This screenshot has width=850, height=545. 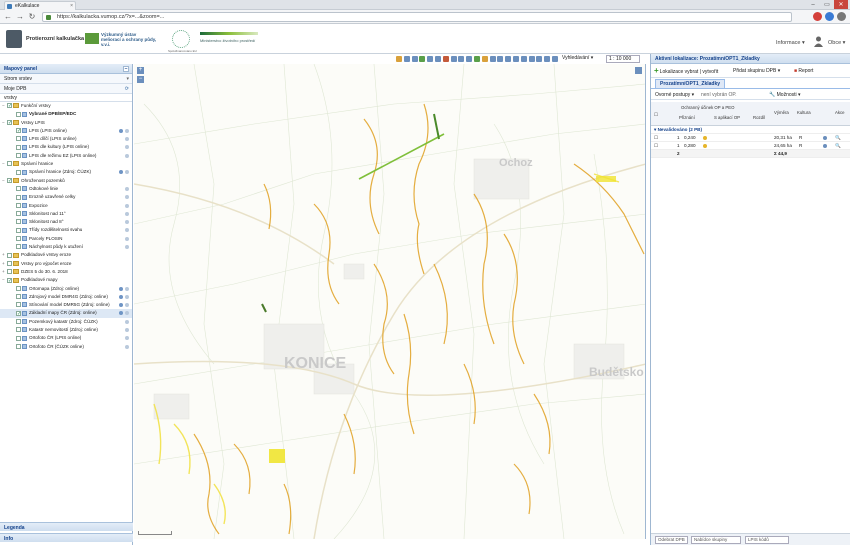 I want to click on layer-row: Vybrané DPB/EP/EDC, so click(x=66, y=114).